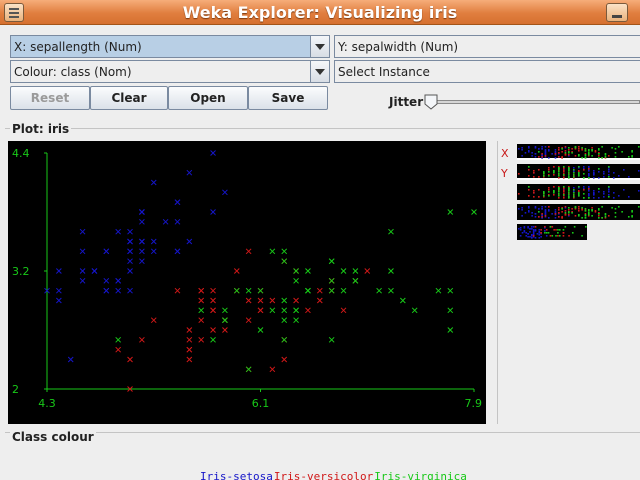  Describe the element at coordinates (617, 12) in the screenshot. I see `minimize-icon` at that location.